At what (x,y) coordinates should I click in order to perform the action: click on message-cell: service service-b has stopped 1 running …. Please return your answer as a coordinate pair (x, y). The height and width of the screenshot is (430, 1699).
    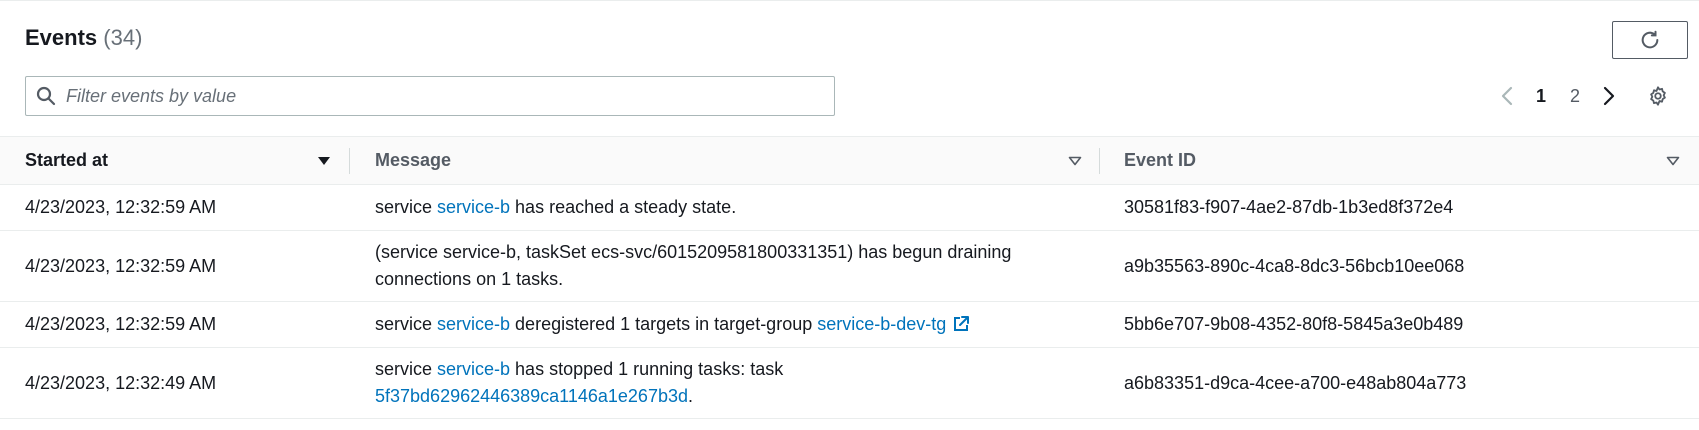
    Looking at the image, I should click on (705, 383).